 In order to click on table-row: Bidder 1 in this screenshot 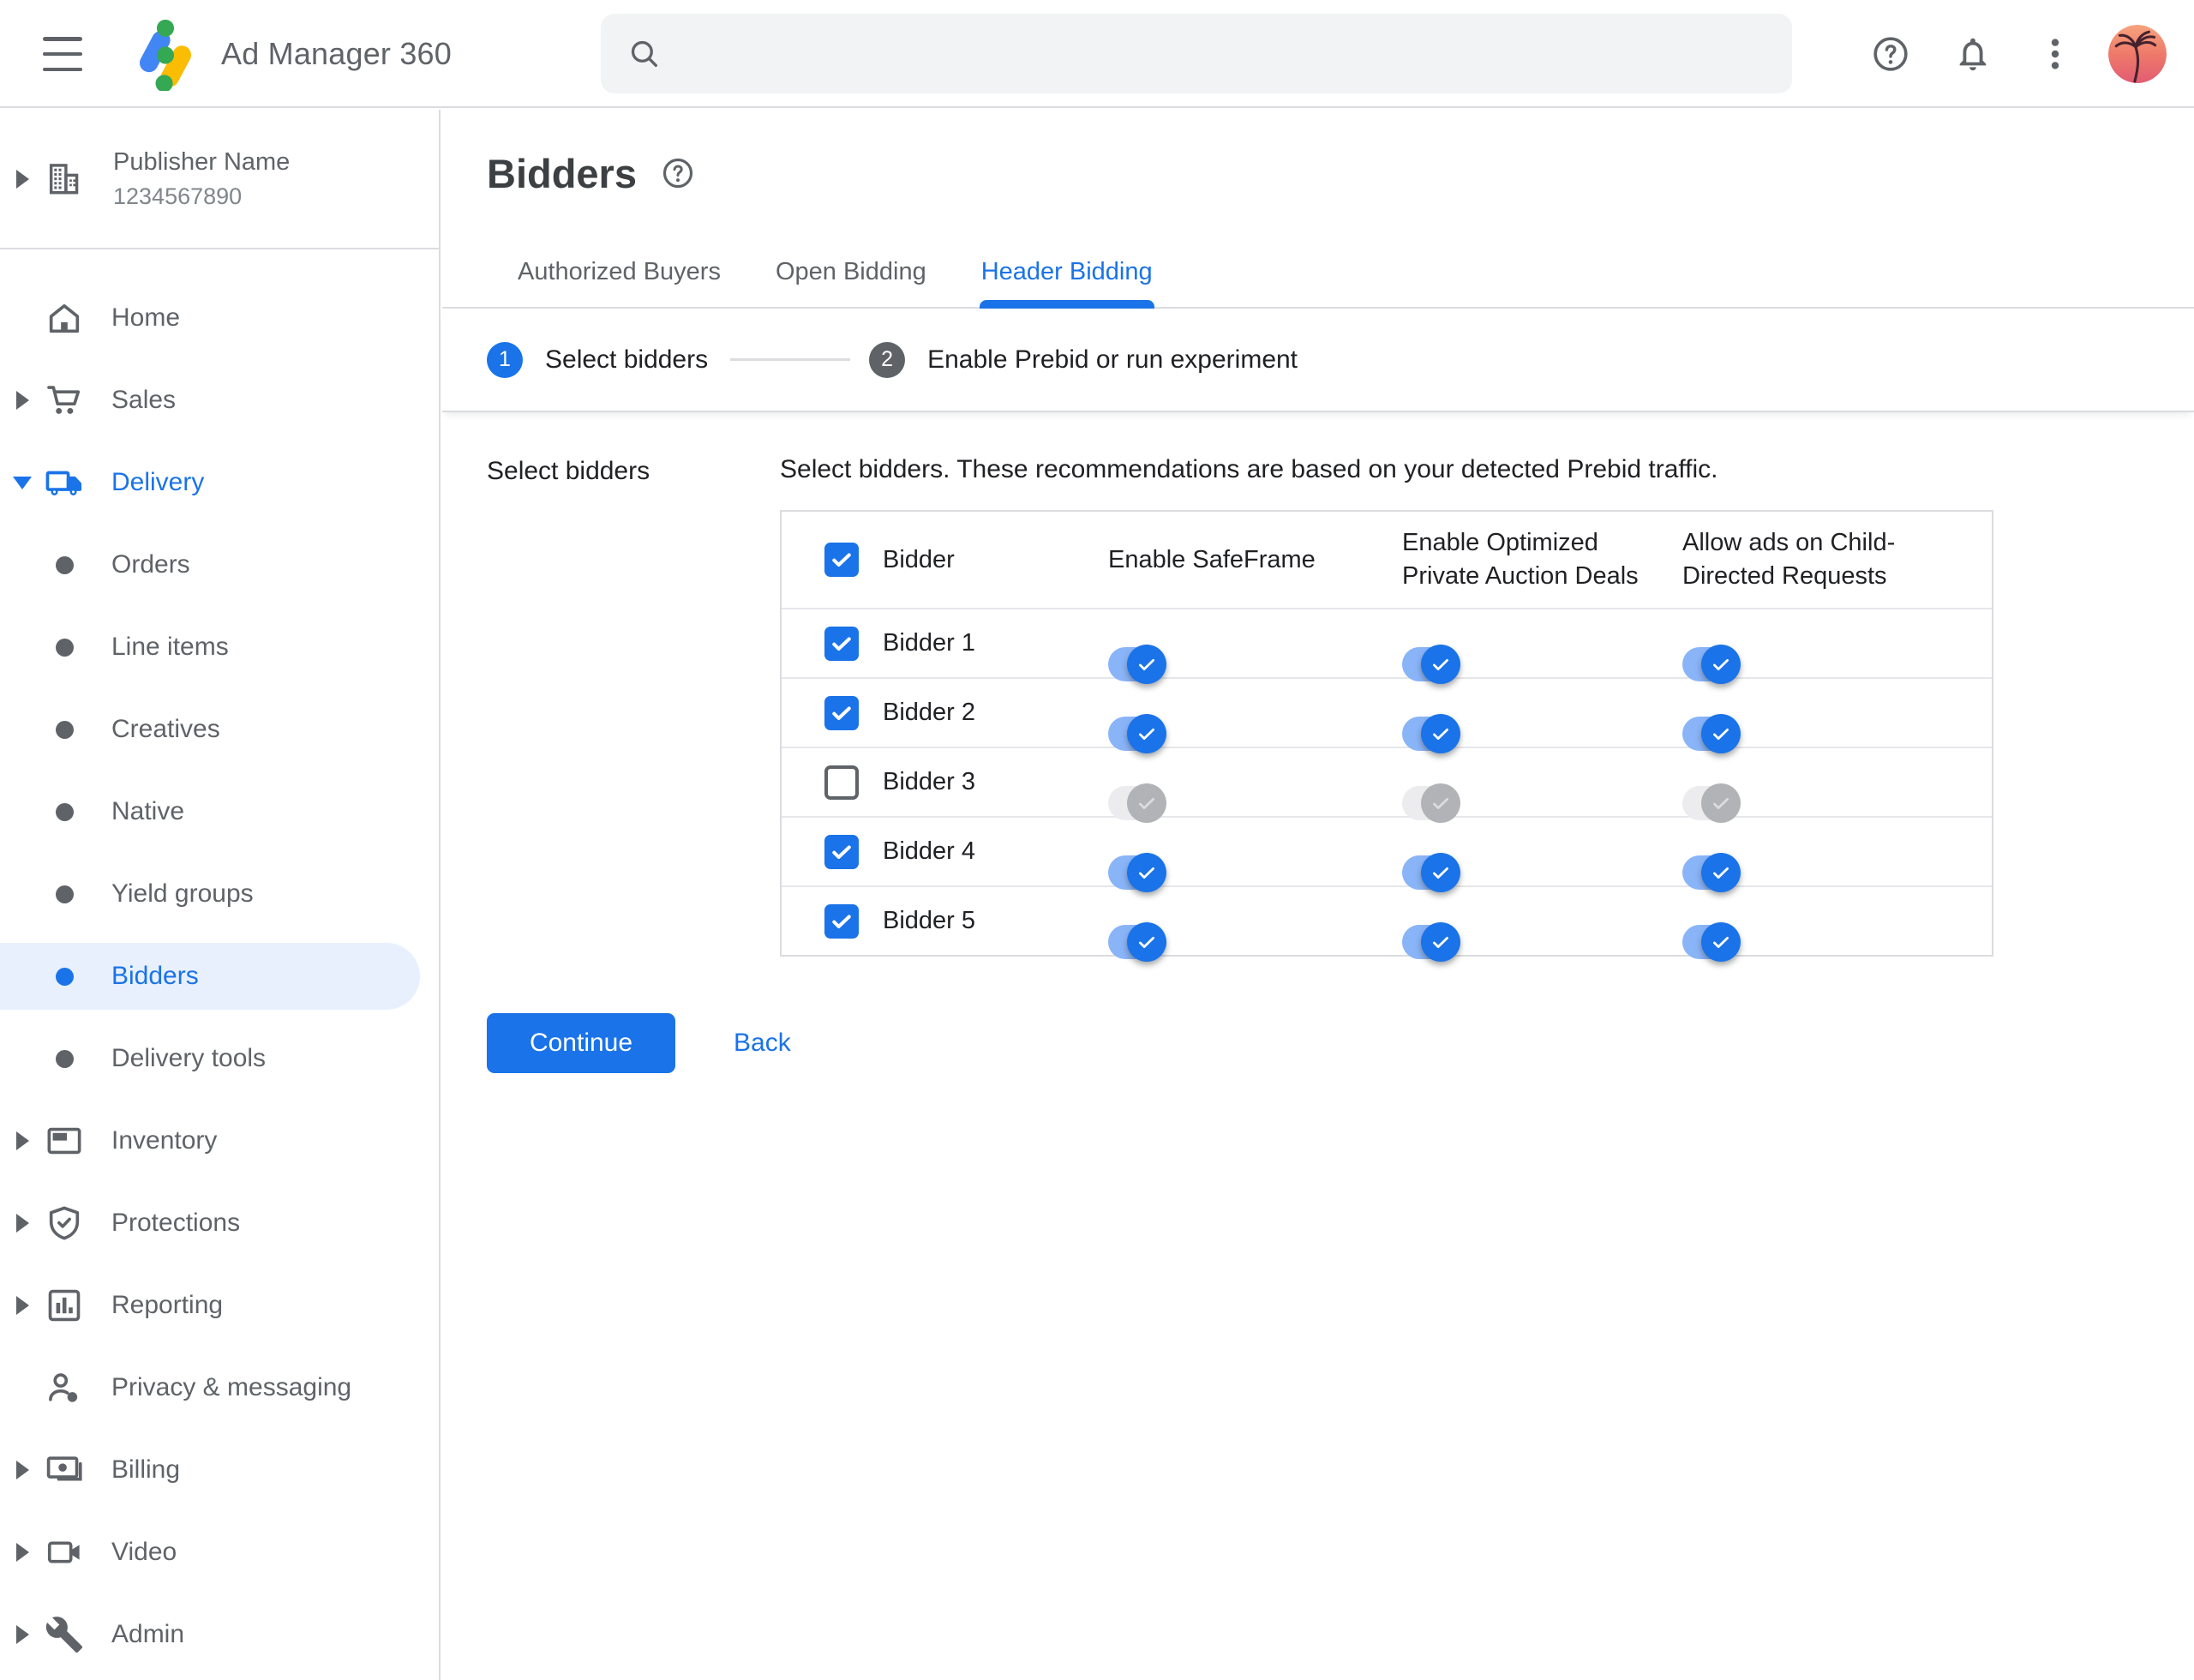, I will do `click(1387, 646)`.